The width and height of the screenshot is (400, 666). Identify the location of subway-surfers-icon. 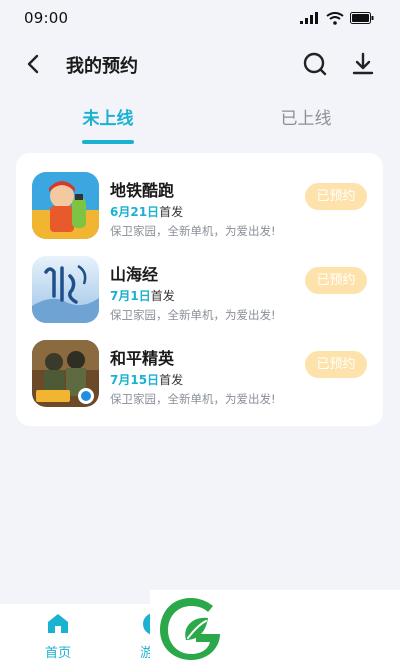
(65, 205).